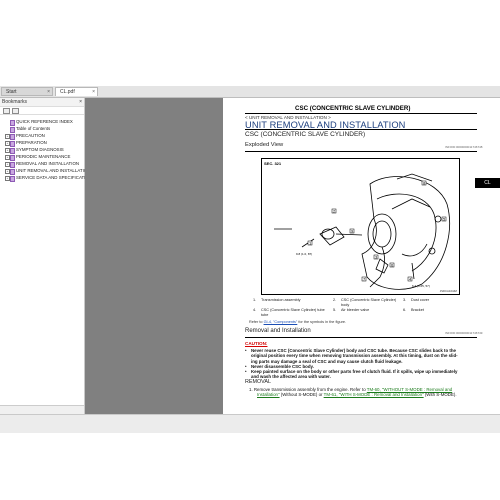 The width and height of the screenshot is (500, 500). What do you see at coordinates (67, 92) in the screenshot?
I see `tab-document-label: CL.pdf` at bounding box center [67, 92].